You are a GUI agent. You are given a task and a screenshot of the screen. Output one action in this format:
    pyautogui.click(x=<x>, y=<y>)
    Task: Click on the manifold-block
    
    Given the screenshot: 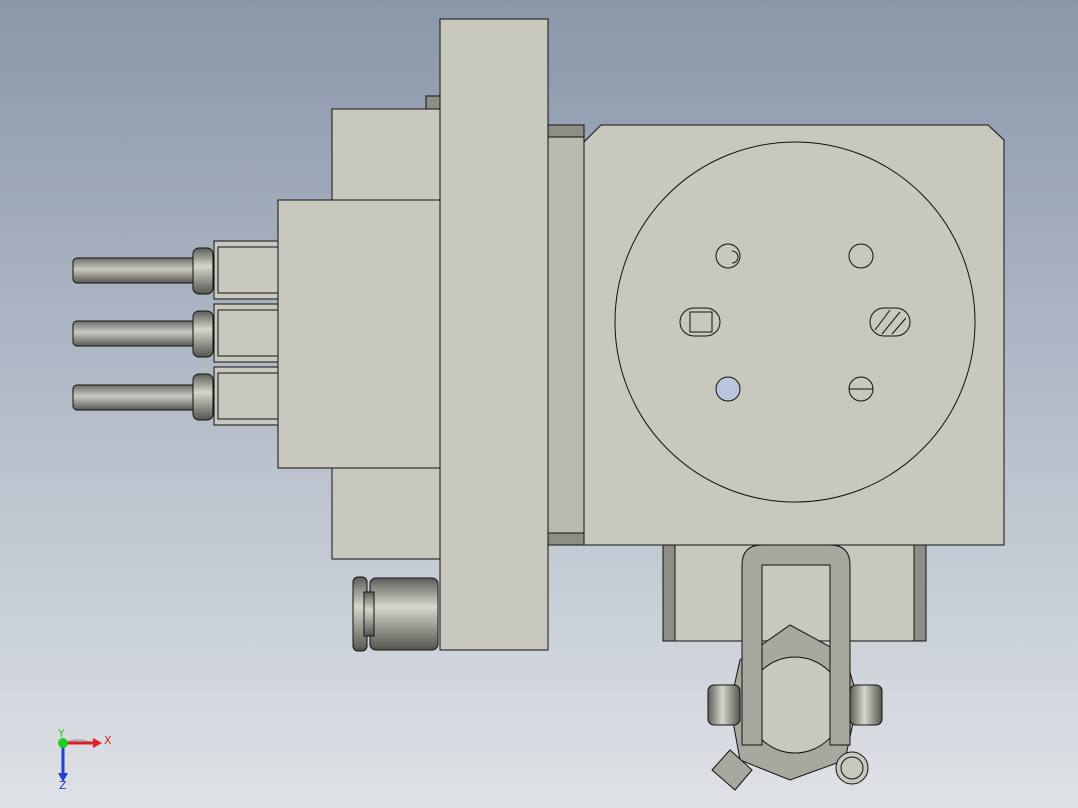 What is the action you would take?
    pyautogui.click(x=360, y=334)
    